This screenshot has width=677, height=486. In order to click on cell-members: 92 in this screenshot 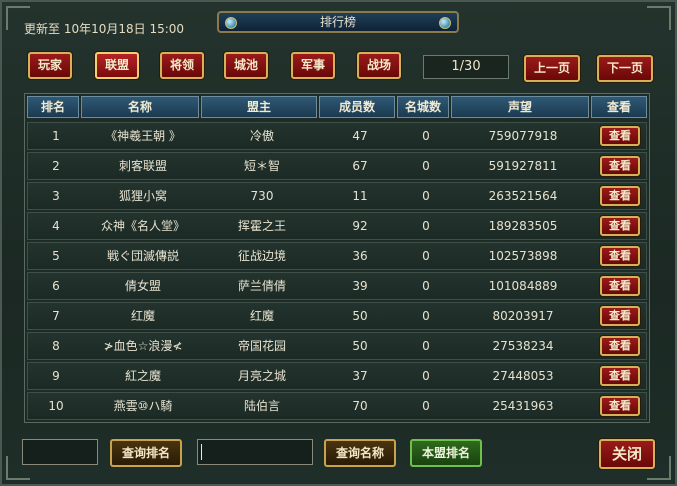, I will do `click(360, 226)`.